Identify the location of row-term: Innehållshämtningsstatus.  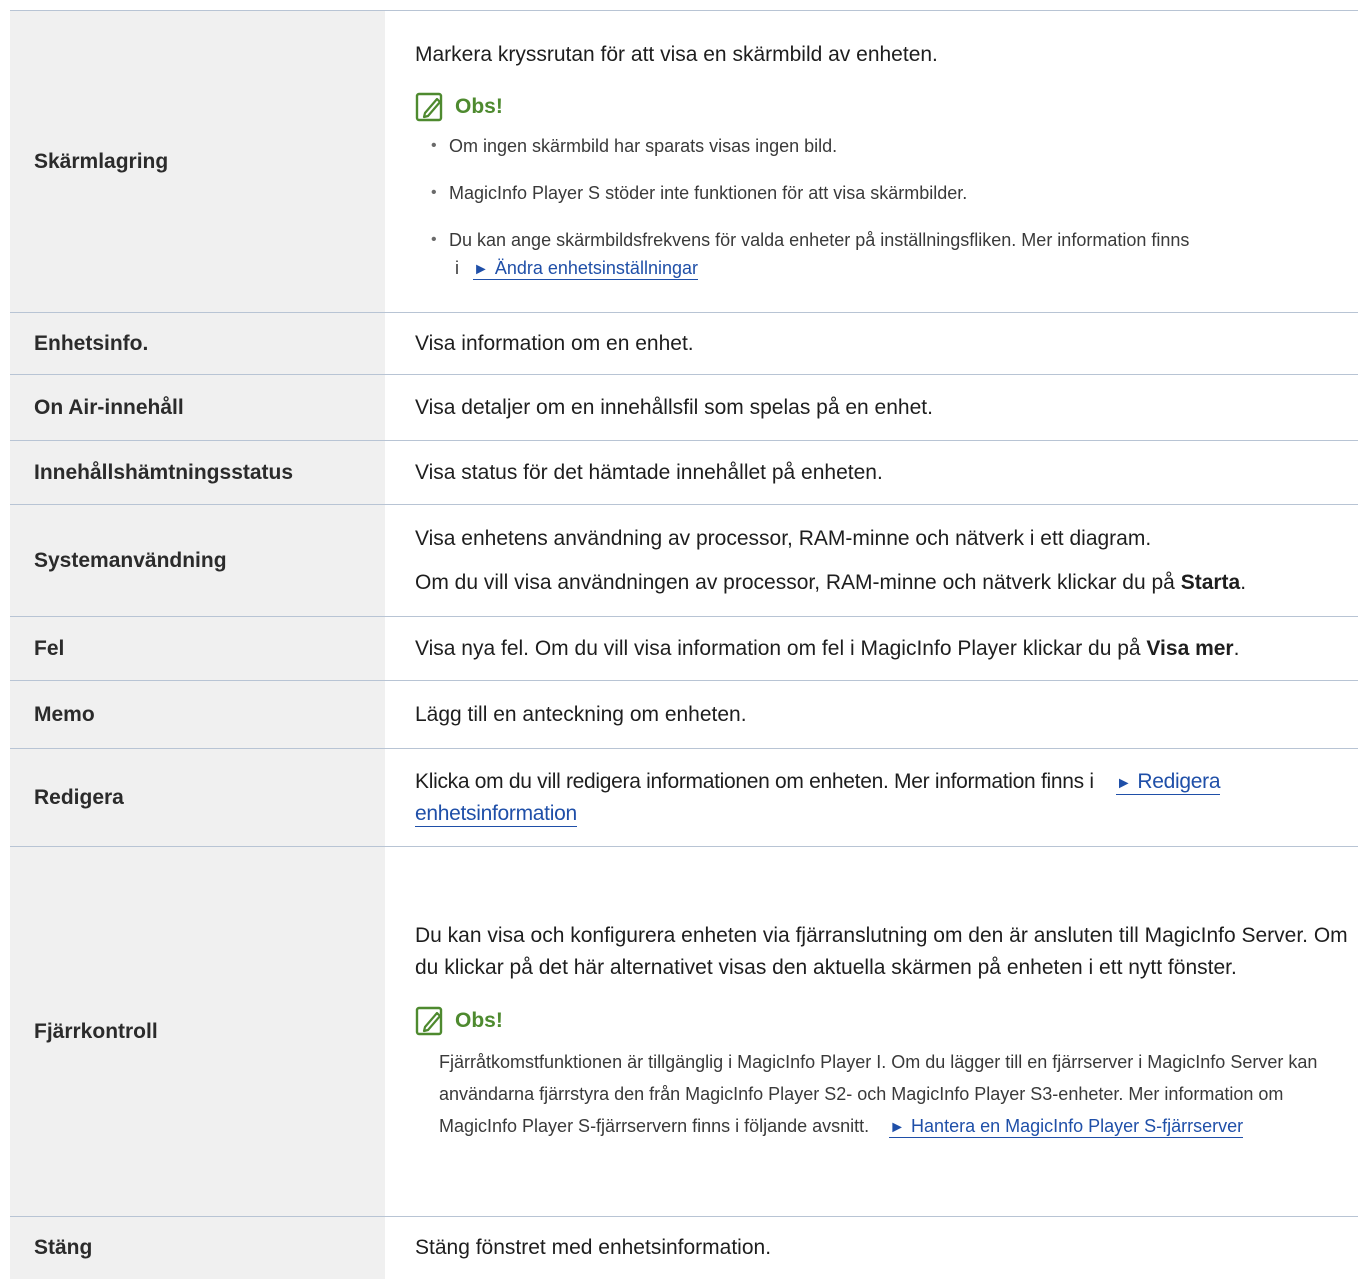
(197, 472).